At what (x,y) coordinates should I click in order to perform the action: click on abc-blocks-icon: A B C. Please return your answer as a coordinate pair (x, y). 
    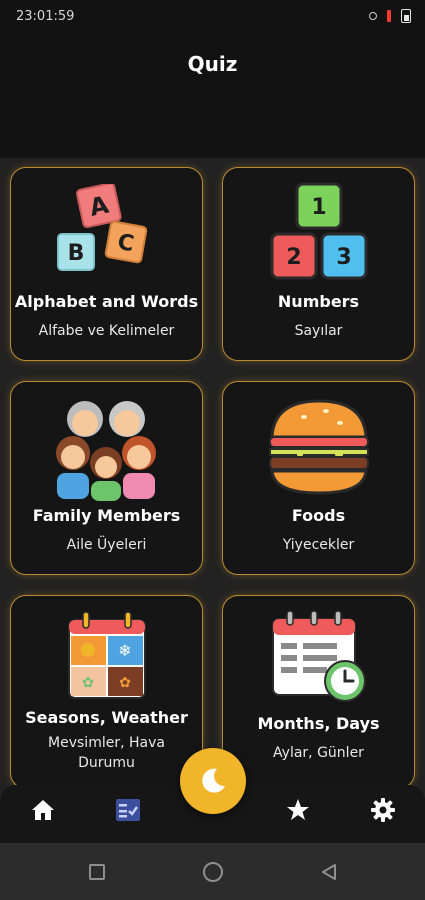
    Looking at the image, I should click on (107, 234).